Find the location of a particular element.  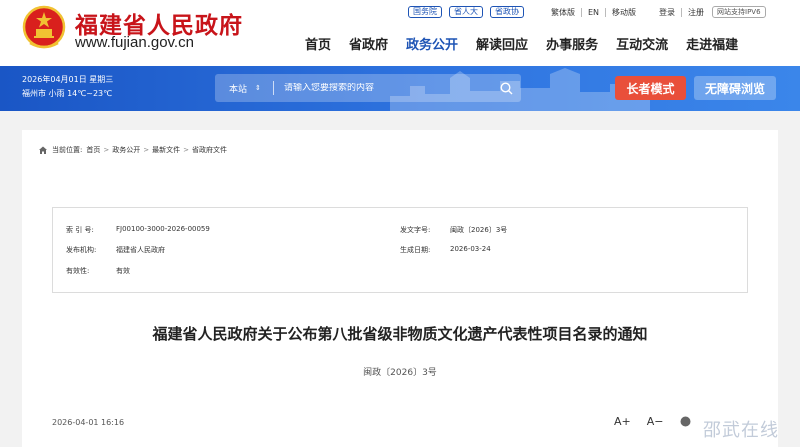

meta-issuer-label: 发布机构: is located at coordinates (81, 250).